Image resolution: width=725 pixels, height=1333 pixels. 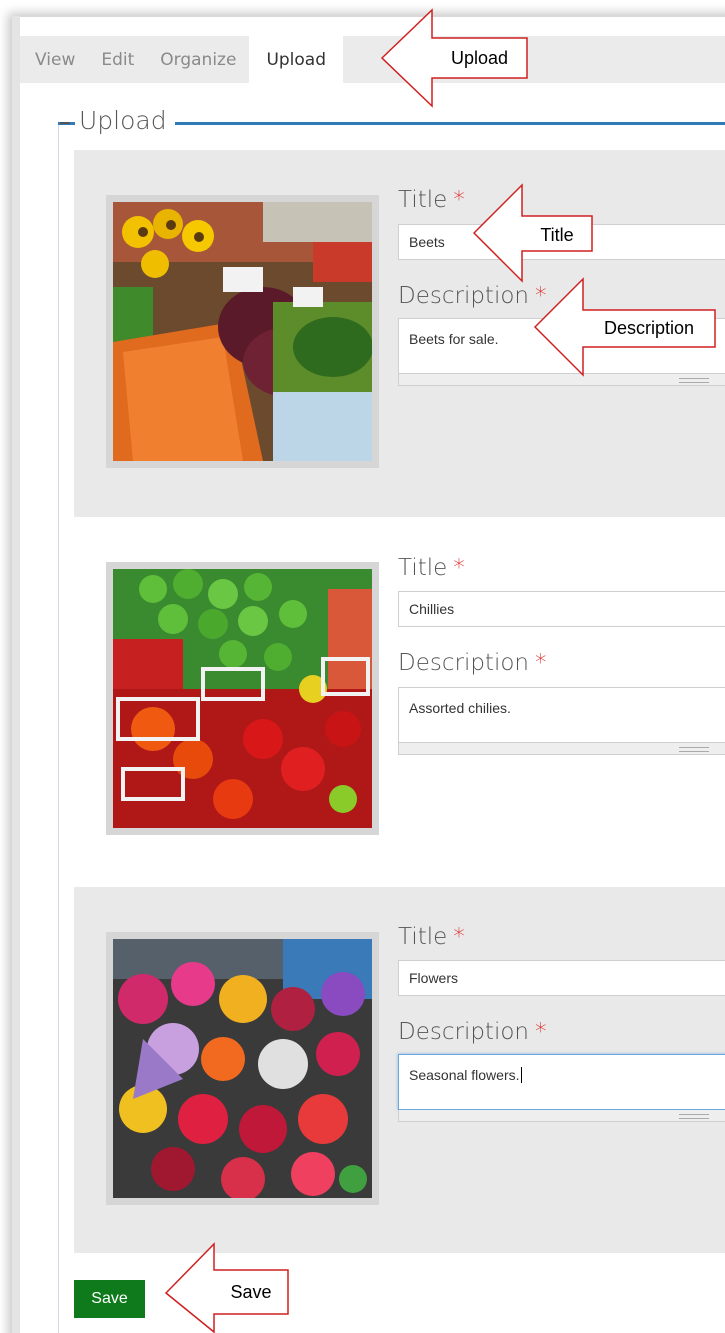 What do you see at coordinates (54, 59) in the screenshot?
I see `tab-view: View` at bounding box center [54, 59].